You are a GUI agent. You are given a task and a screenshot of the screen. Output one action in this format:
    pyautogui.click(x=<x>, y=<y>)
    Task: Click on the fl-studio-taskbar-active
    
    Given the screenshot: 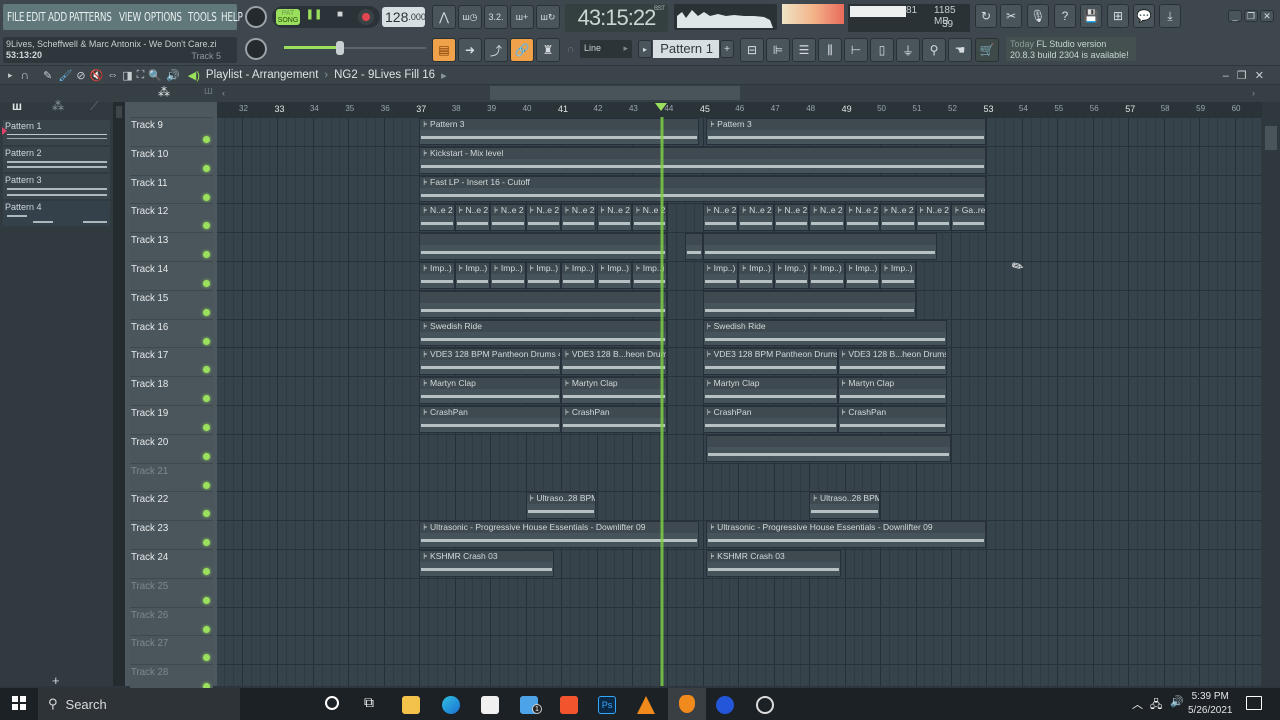 What is the action you would take?
    pyautogui.click(x=687, y=704)
    